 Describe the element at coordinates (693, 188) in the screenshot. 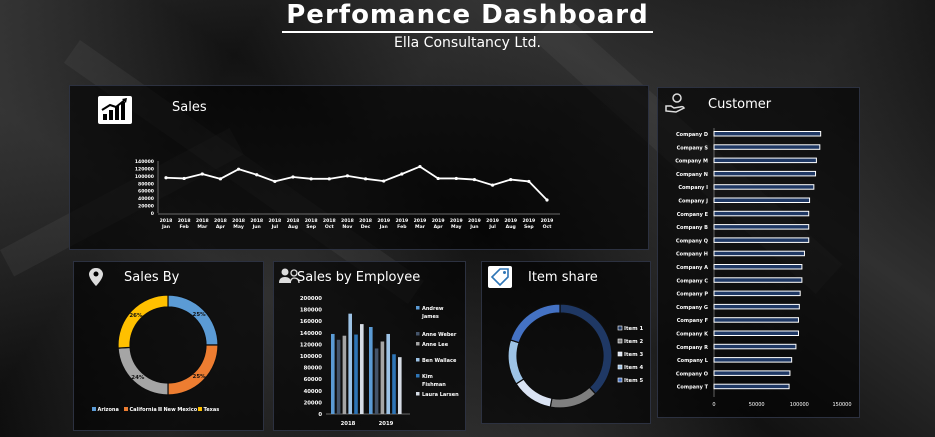

I see `category-label: Company I` at that location.